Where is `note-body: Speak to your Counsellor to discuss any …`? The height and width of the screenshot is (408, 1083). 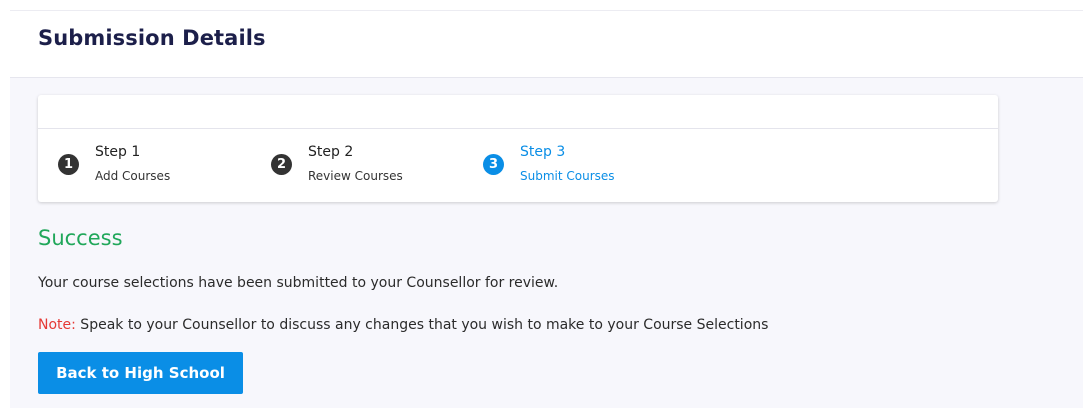
note-body: Speak to your Counsellor to discuss any … is located at coordinates (422, 325).